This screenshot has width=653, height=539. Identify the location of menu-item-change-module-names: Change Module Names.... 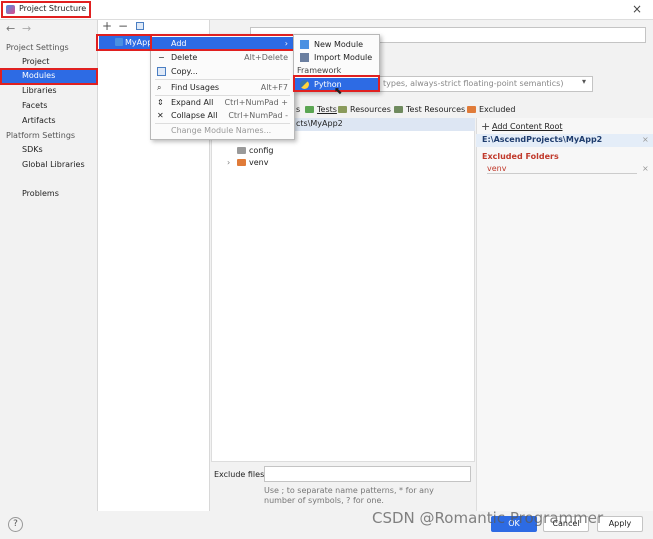
(222, 130).